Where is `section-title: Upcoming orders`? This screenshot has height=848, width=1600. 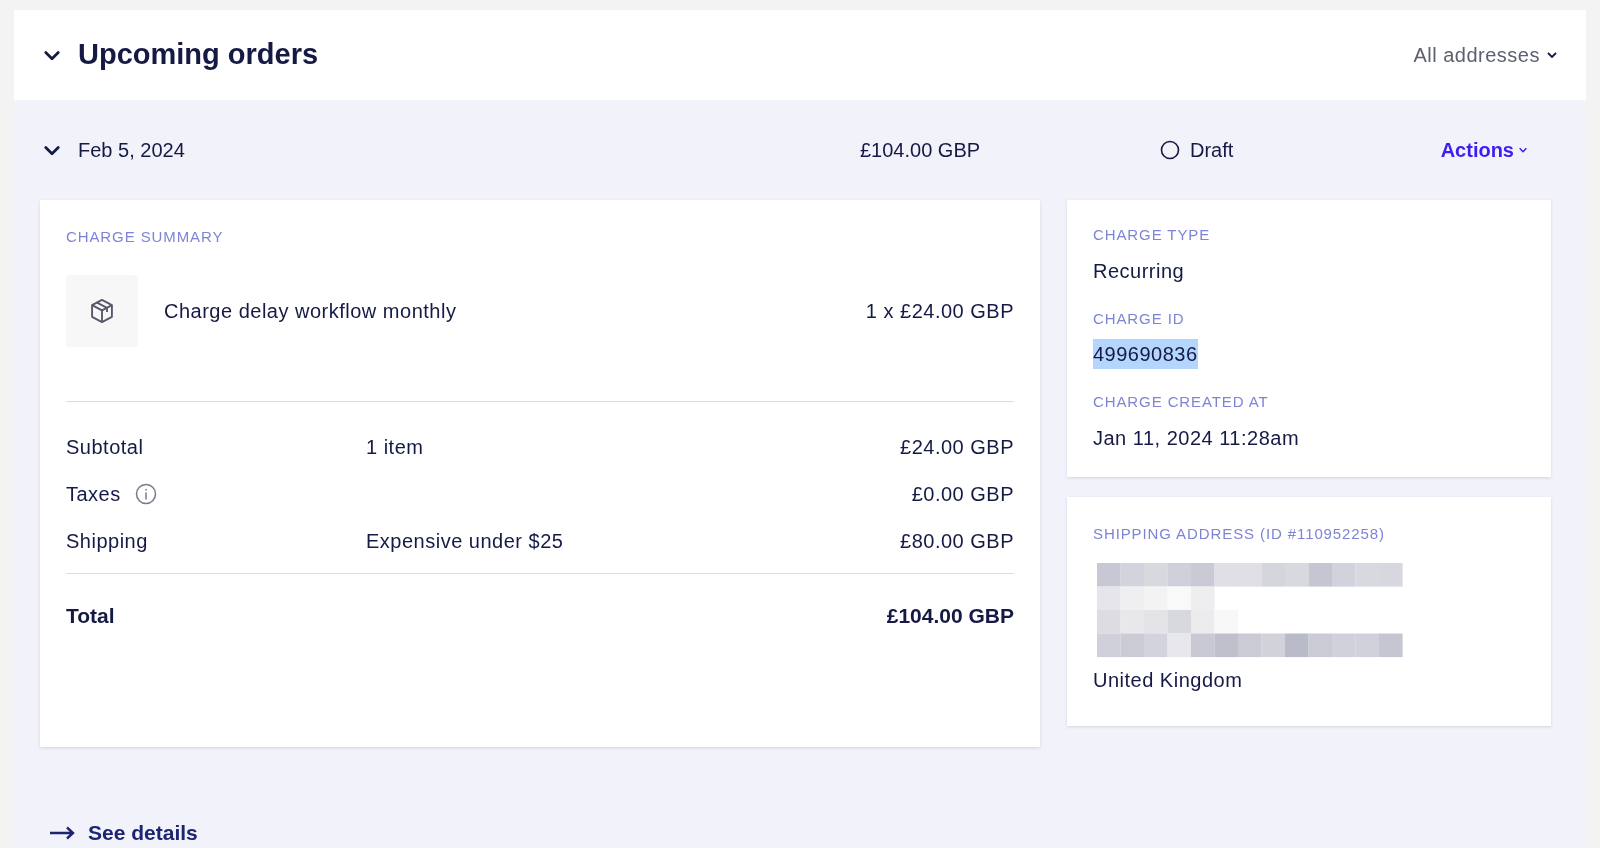
section-title: Upcoming orders is located at coordinates (198, 55).